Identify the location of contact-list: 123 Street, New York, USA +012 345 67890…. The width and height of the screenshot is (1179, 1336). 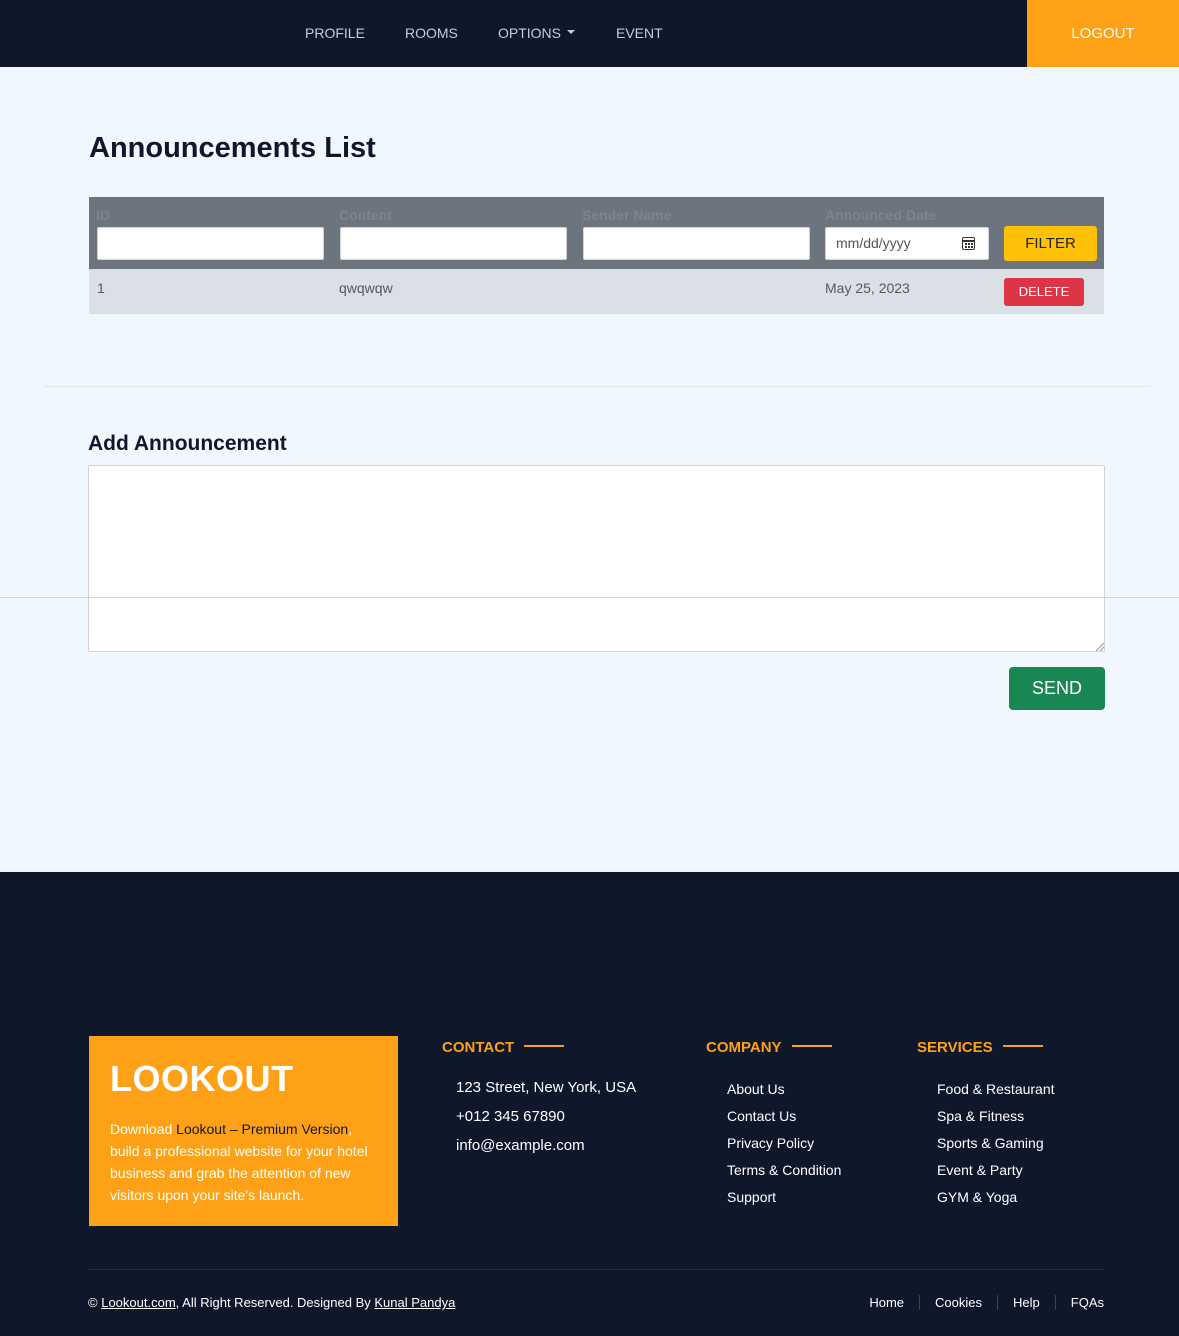
(546, 1122).